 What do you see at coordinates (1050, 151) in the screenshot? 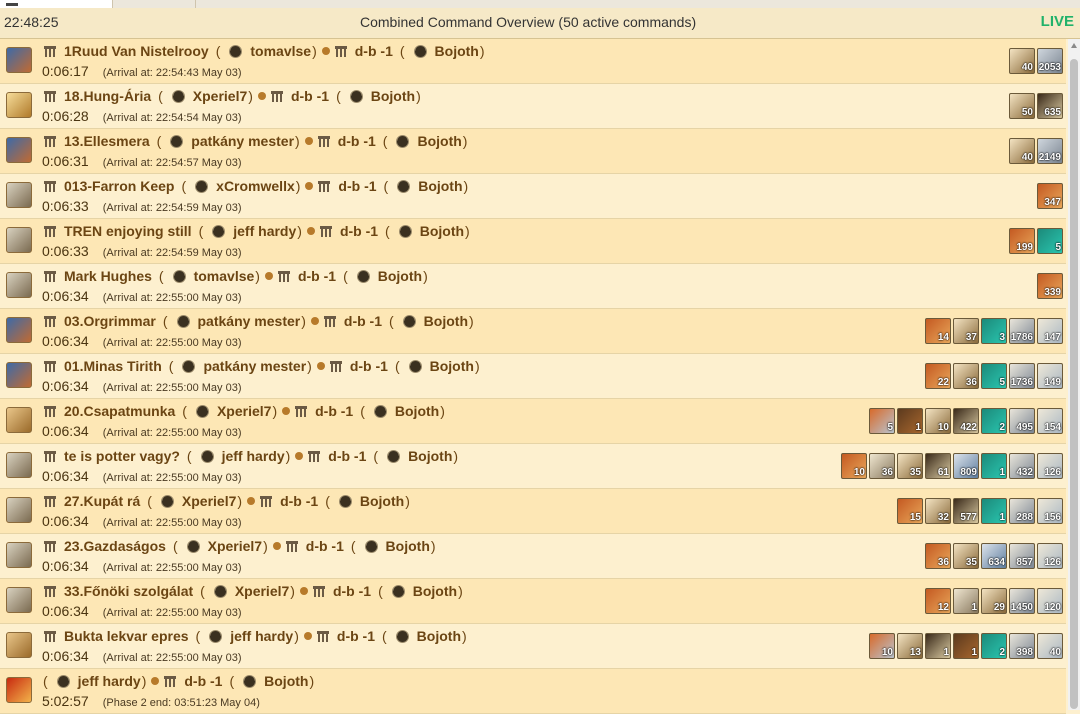
I see `spear-unit-icon: 2149` at bounding box center [1050, 151].